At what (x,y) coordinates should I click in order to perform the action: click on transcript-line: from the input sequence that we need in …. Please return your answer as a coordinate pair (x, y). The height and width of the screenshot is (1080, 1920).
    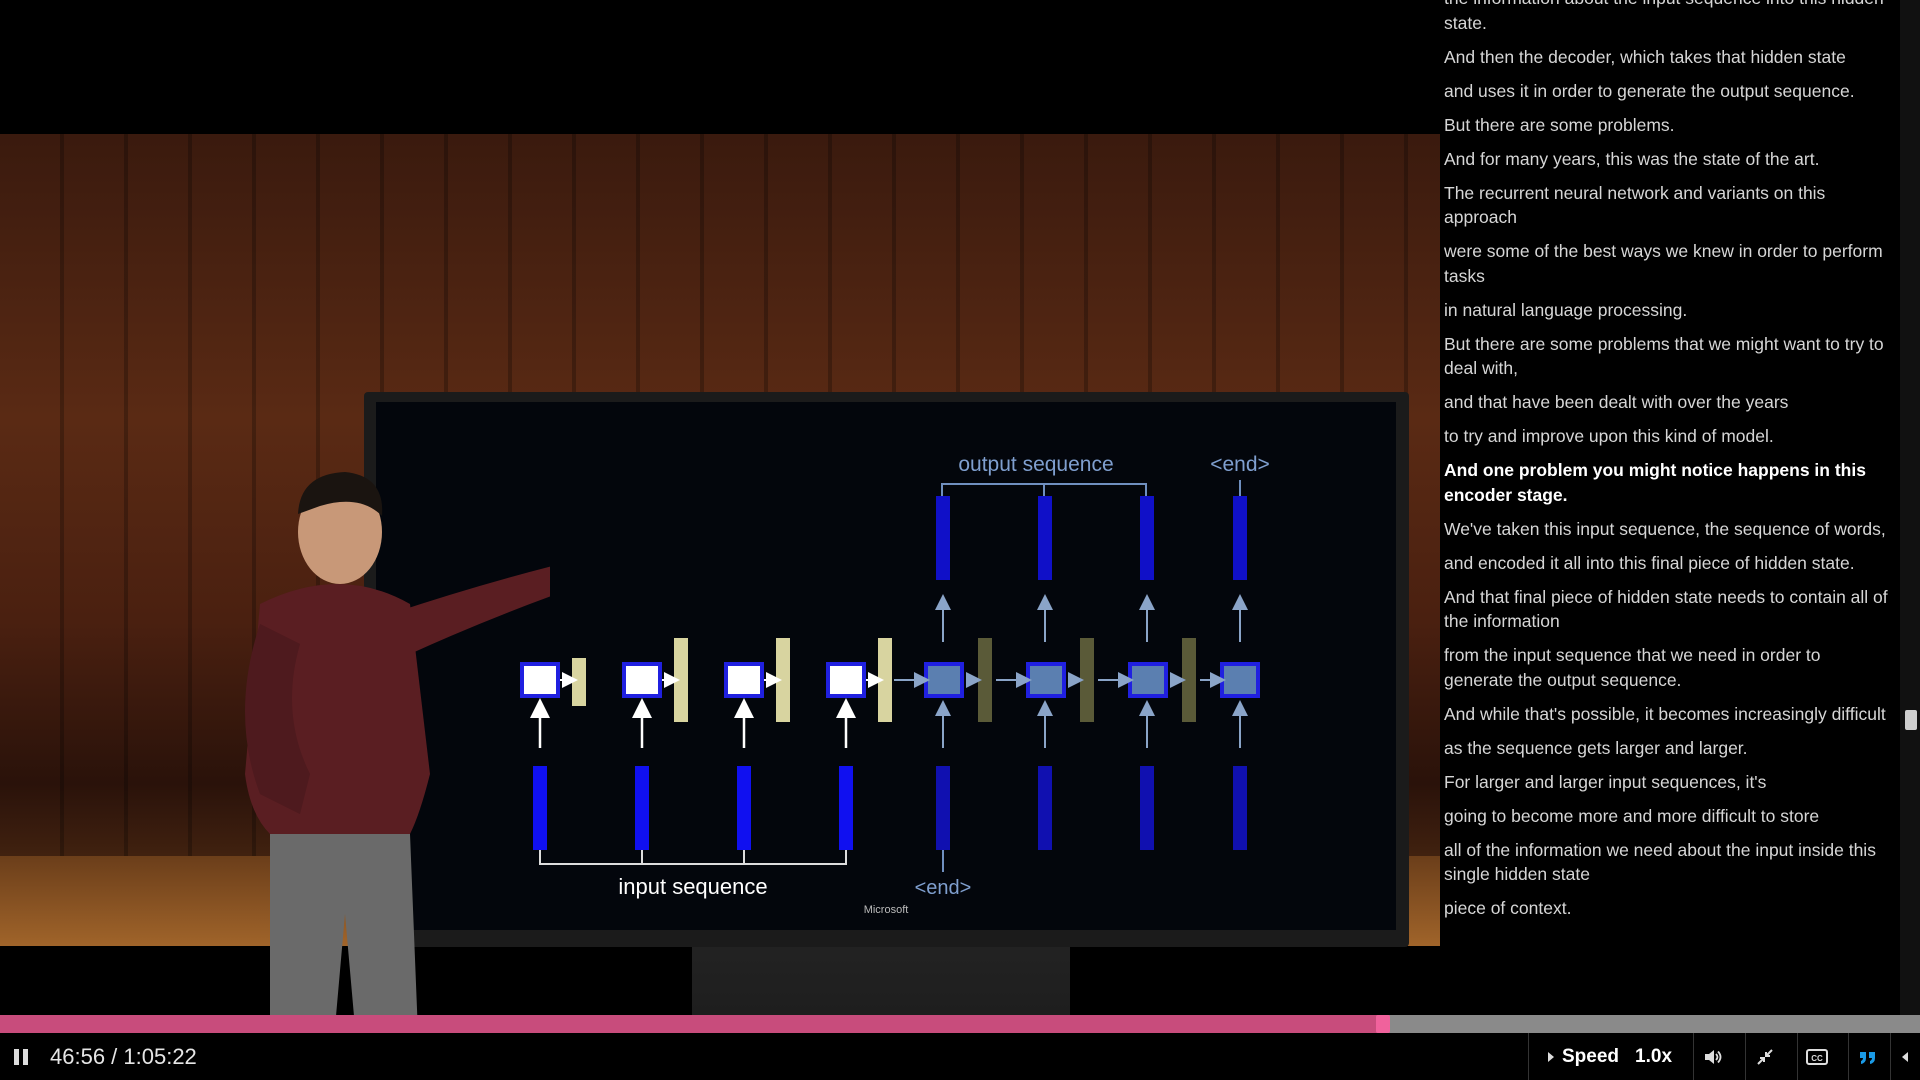
    Looking at the image, I should click on (1668, 672).